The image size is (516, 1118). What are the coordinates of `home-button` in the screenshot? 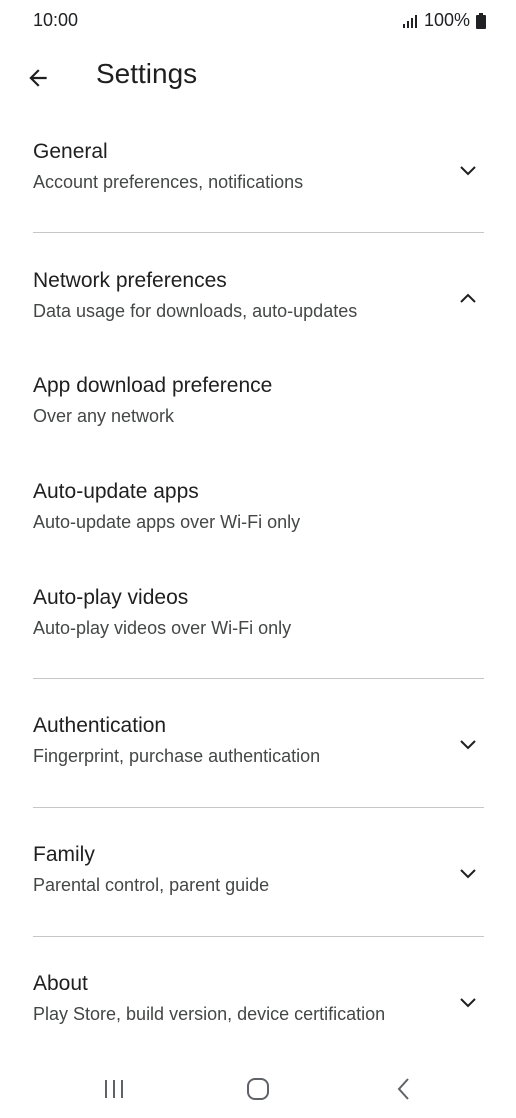 It's located at (258, 1089).